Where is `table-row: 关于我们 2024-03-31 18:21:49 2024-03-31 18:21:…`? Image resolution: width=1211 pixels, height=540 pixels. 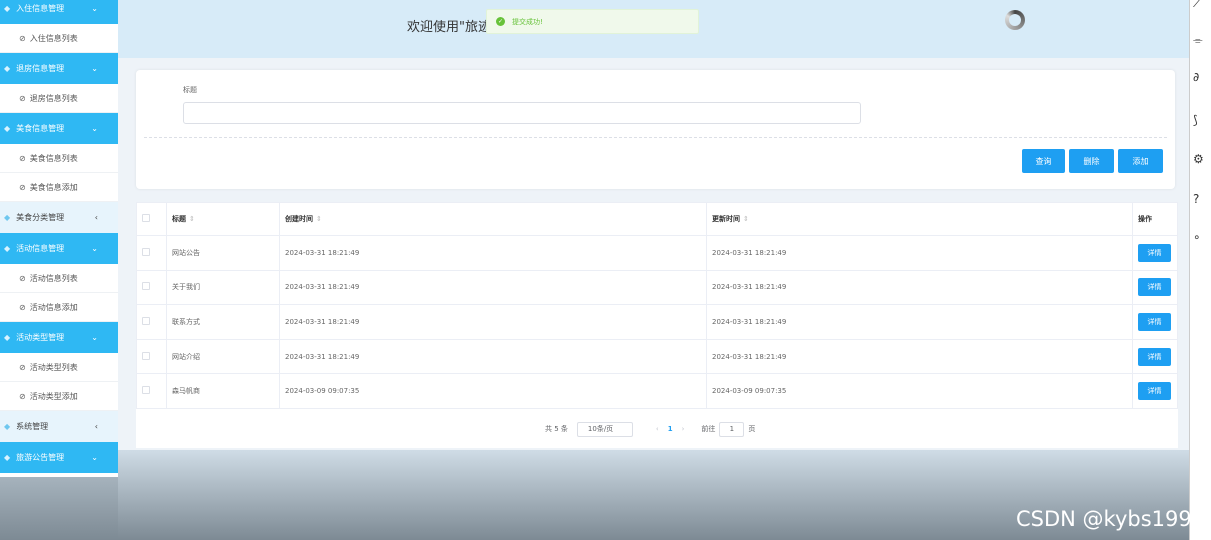 table-row: 关于我们 2024-03-31 18:21:49 2024-03-31 18:21:… is located at coordinates (657, 287).